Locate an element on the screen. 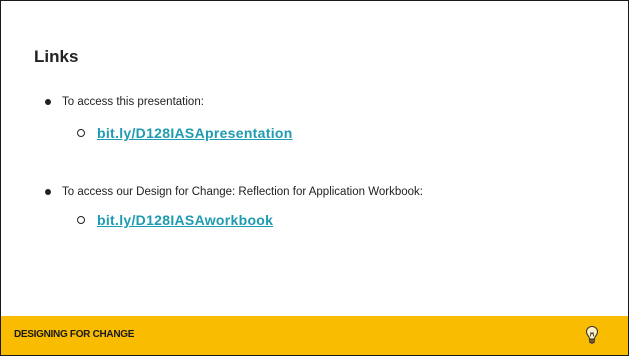  sub-bullet-item: bit.ly/D128IASAworkbook is located at coordinates (175, 220).